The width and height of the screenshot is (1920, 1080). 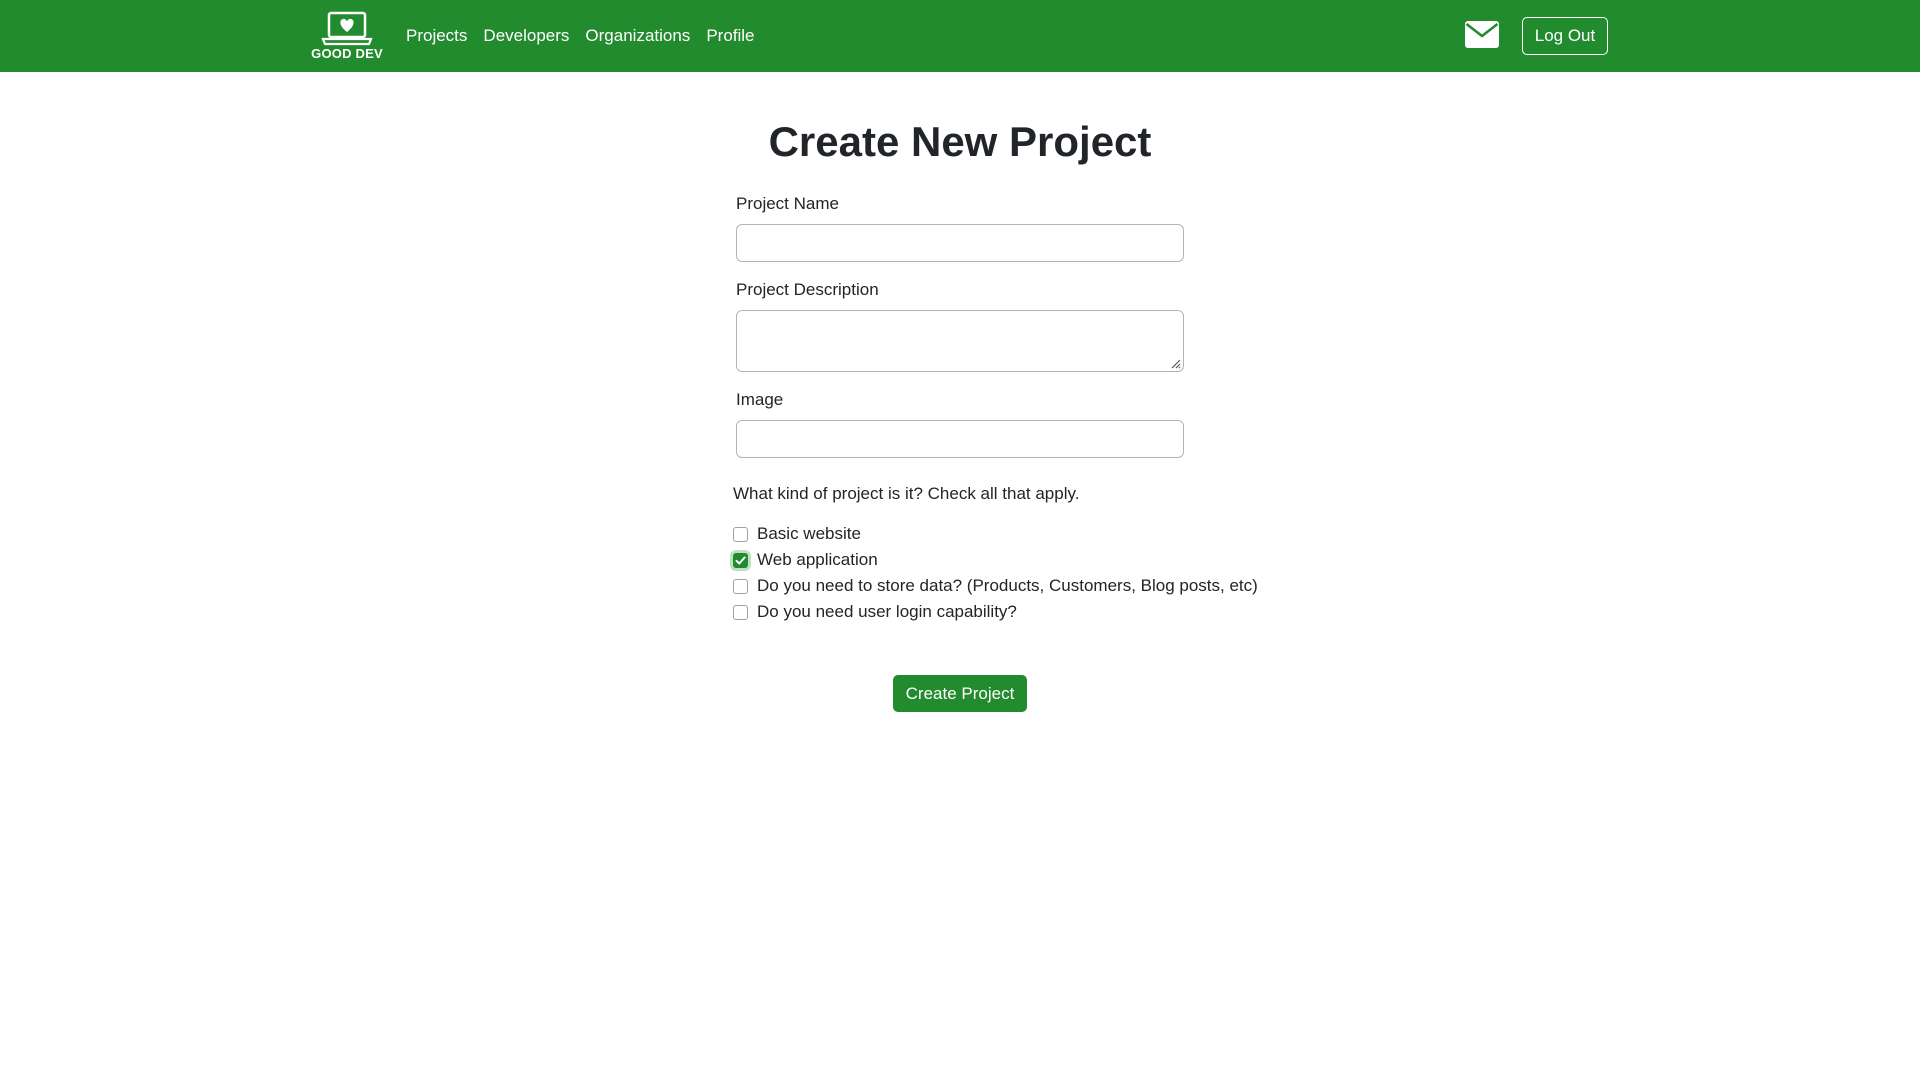 I want to click on page-title: Create New Project, so click(x=960, y=141).